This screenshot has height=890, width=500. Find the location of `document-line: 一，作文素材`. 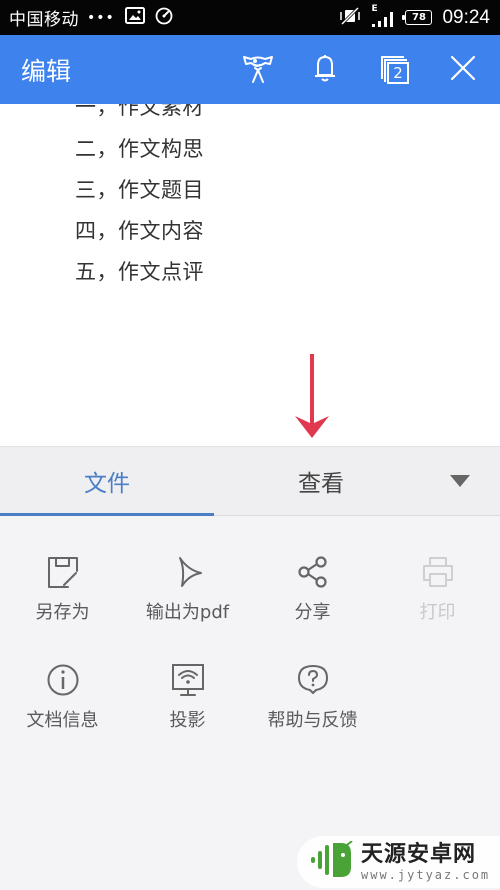

document-line: 一，作文素材 is located at coordinates (139, 111).